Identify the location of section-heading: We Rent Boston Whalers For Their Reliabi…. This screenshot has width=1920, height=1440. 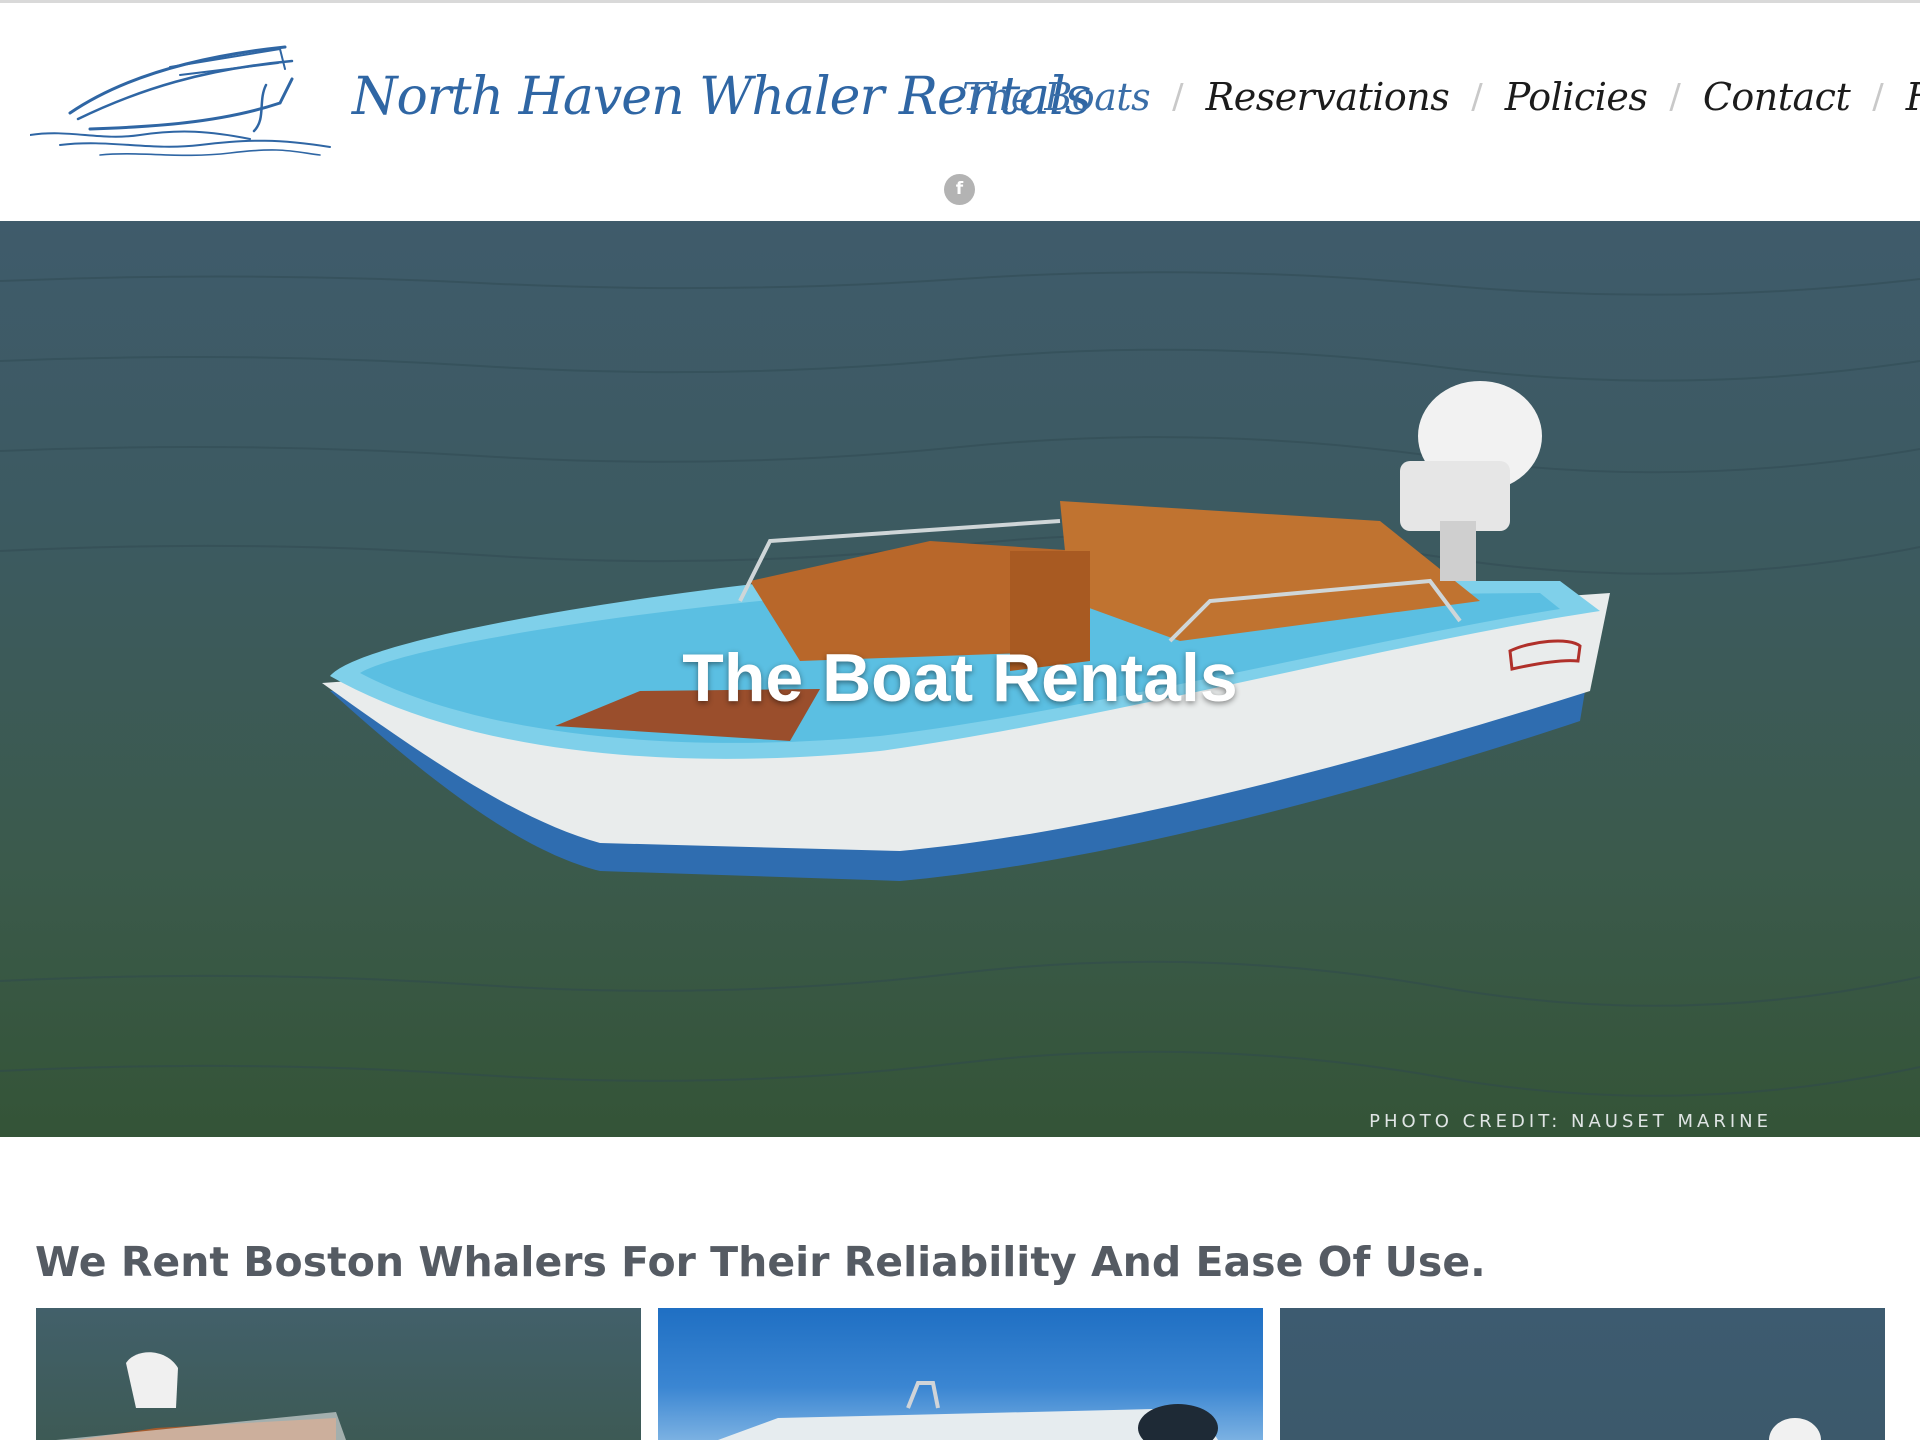
(760, 1262).